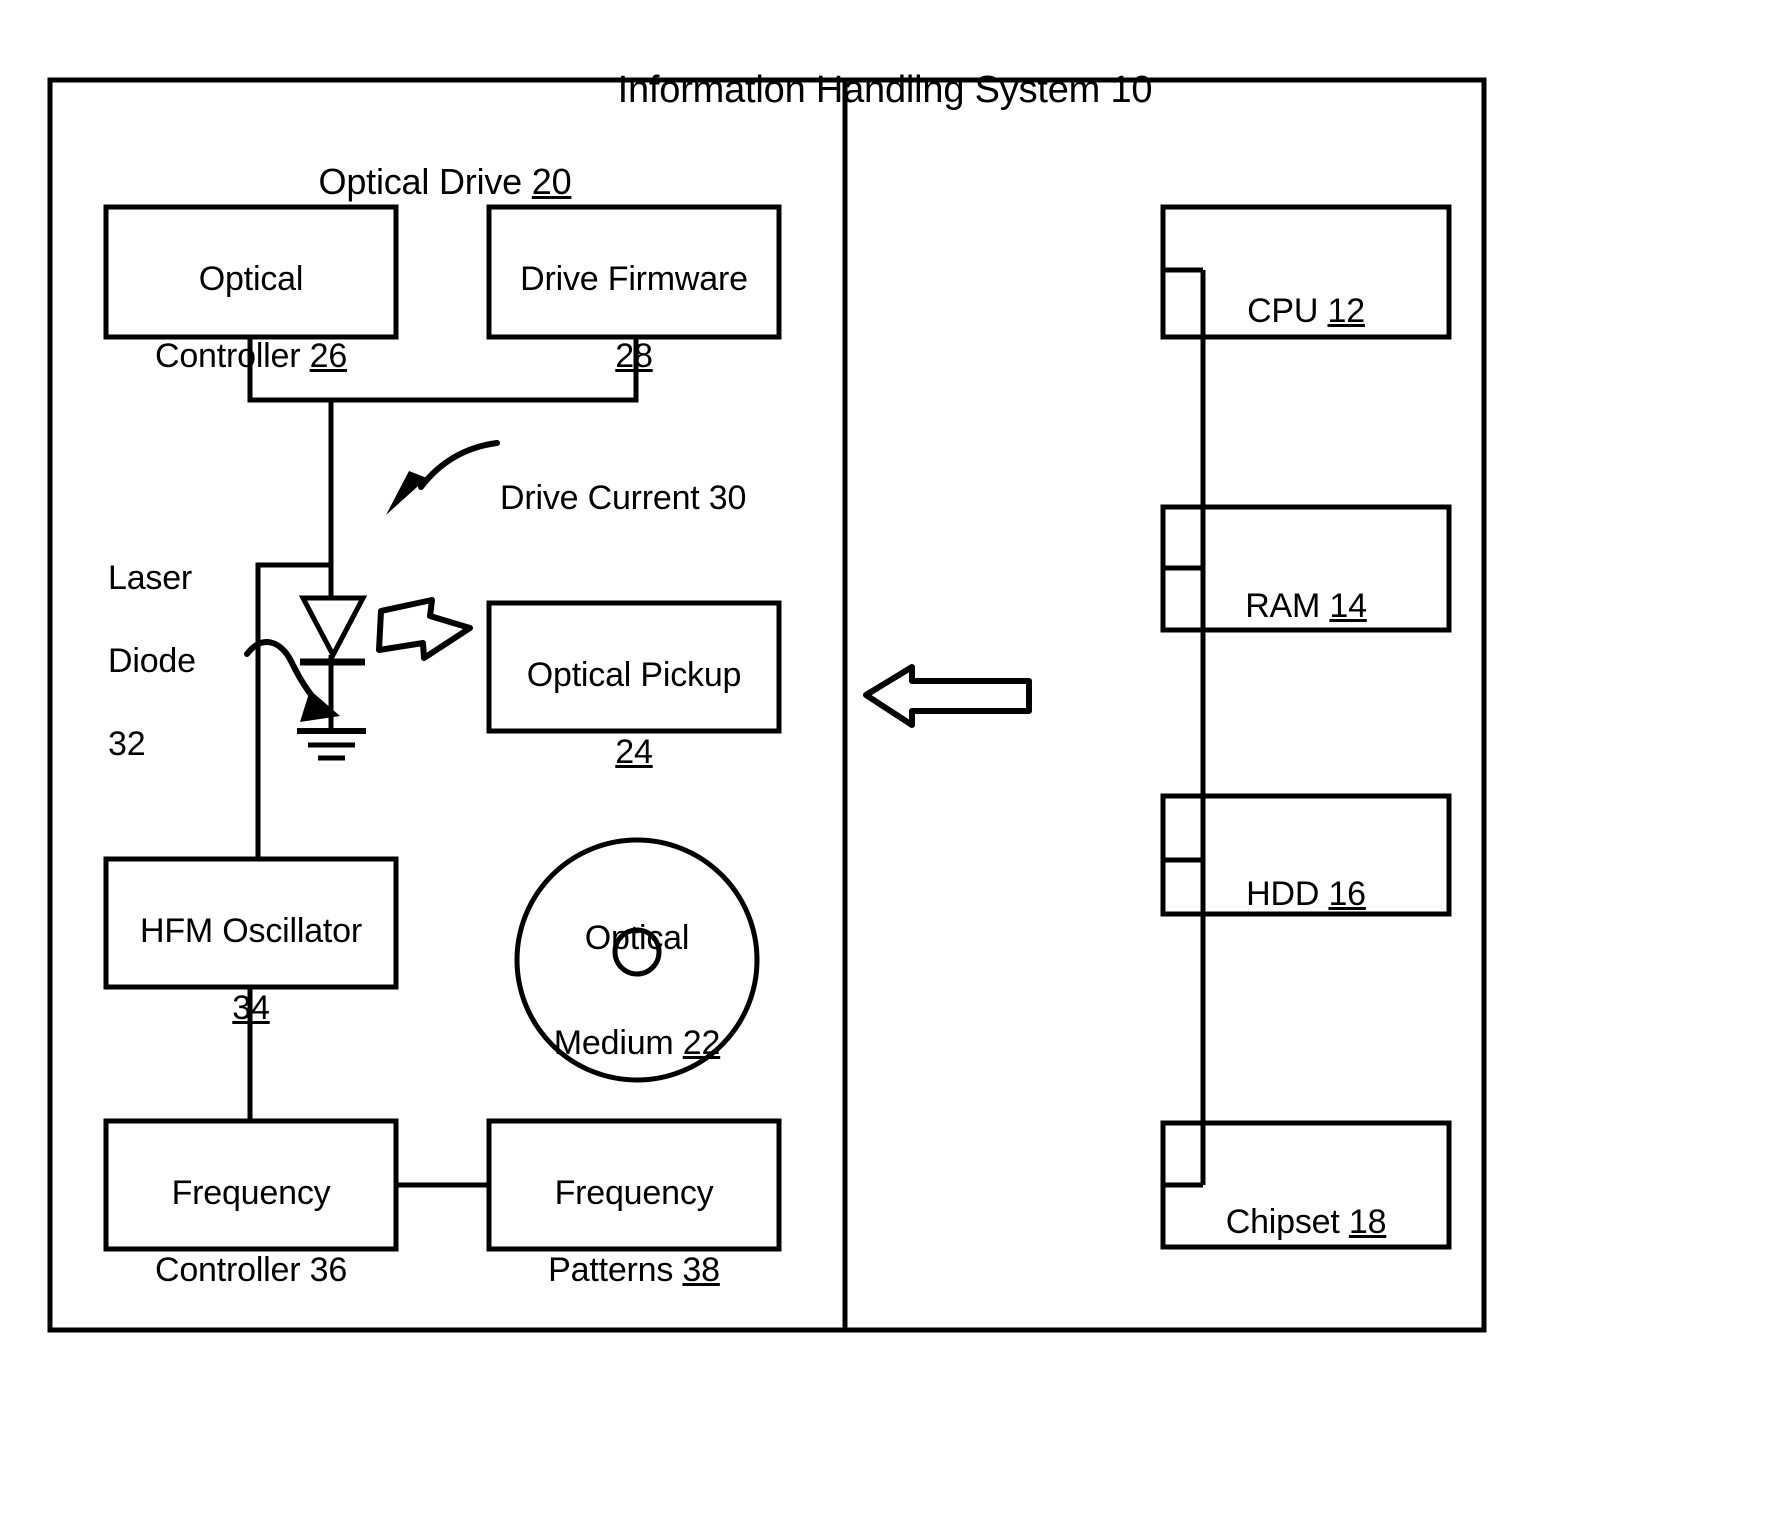  What do you see at coordinates (406, 493) in the screenshot?
I see `drive-current-arrowhead` at bounding box center [406, 493].